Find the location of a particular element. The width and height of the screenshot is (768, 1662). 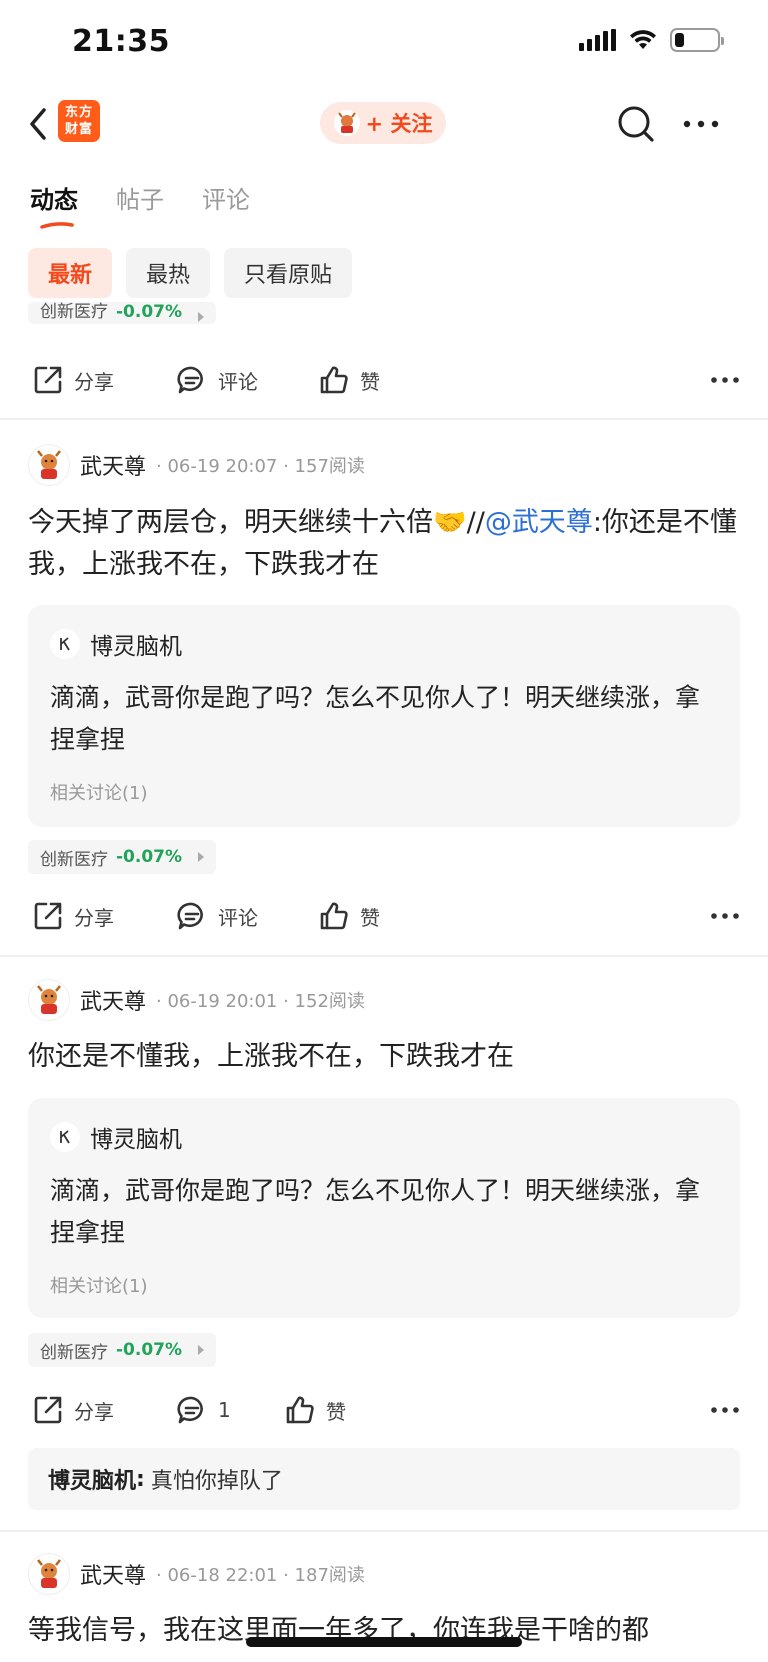

profile-tabs: 动态 帖子 评论 is located at coordinates (140, 204).